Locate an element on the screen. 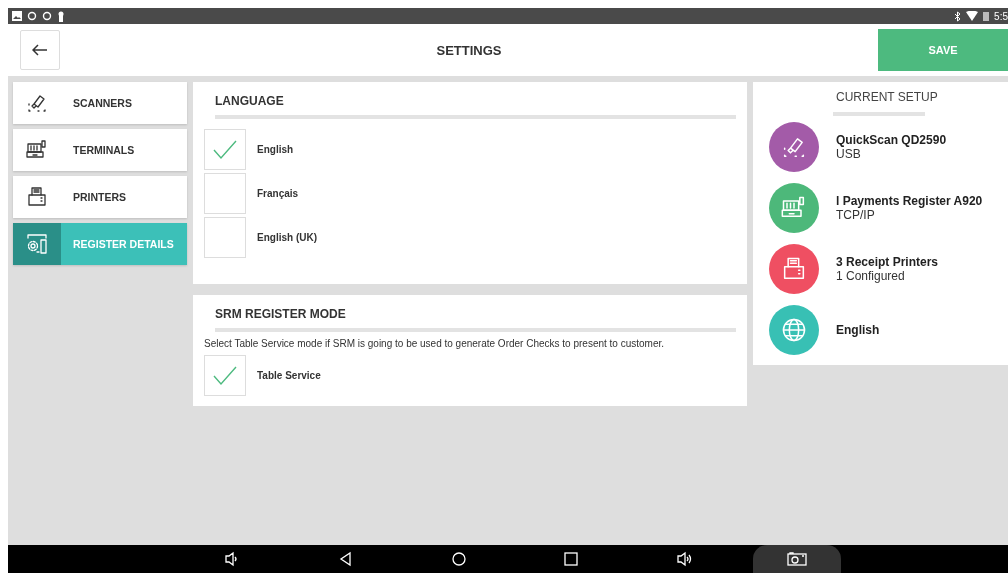 The height and width of the screenshot is (573, 1008). image-icon is located at coordinates (17, 16).